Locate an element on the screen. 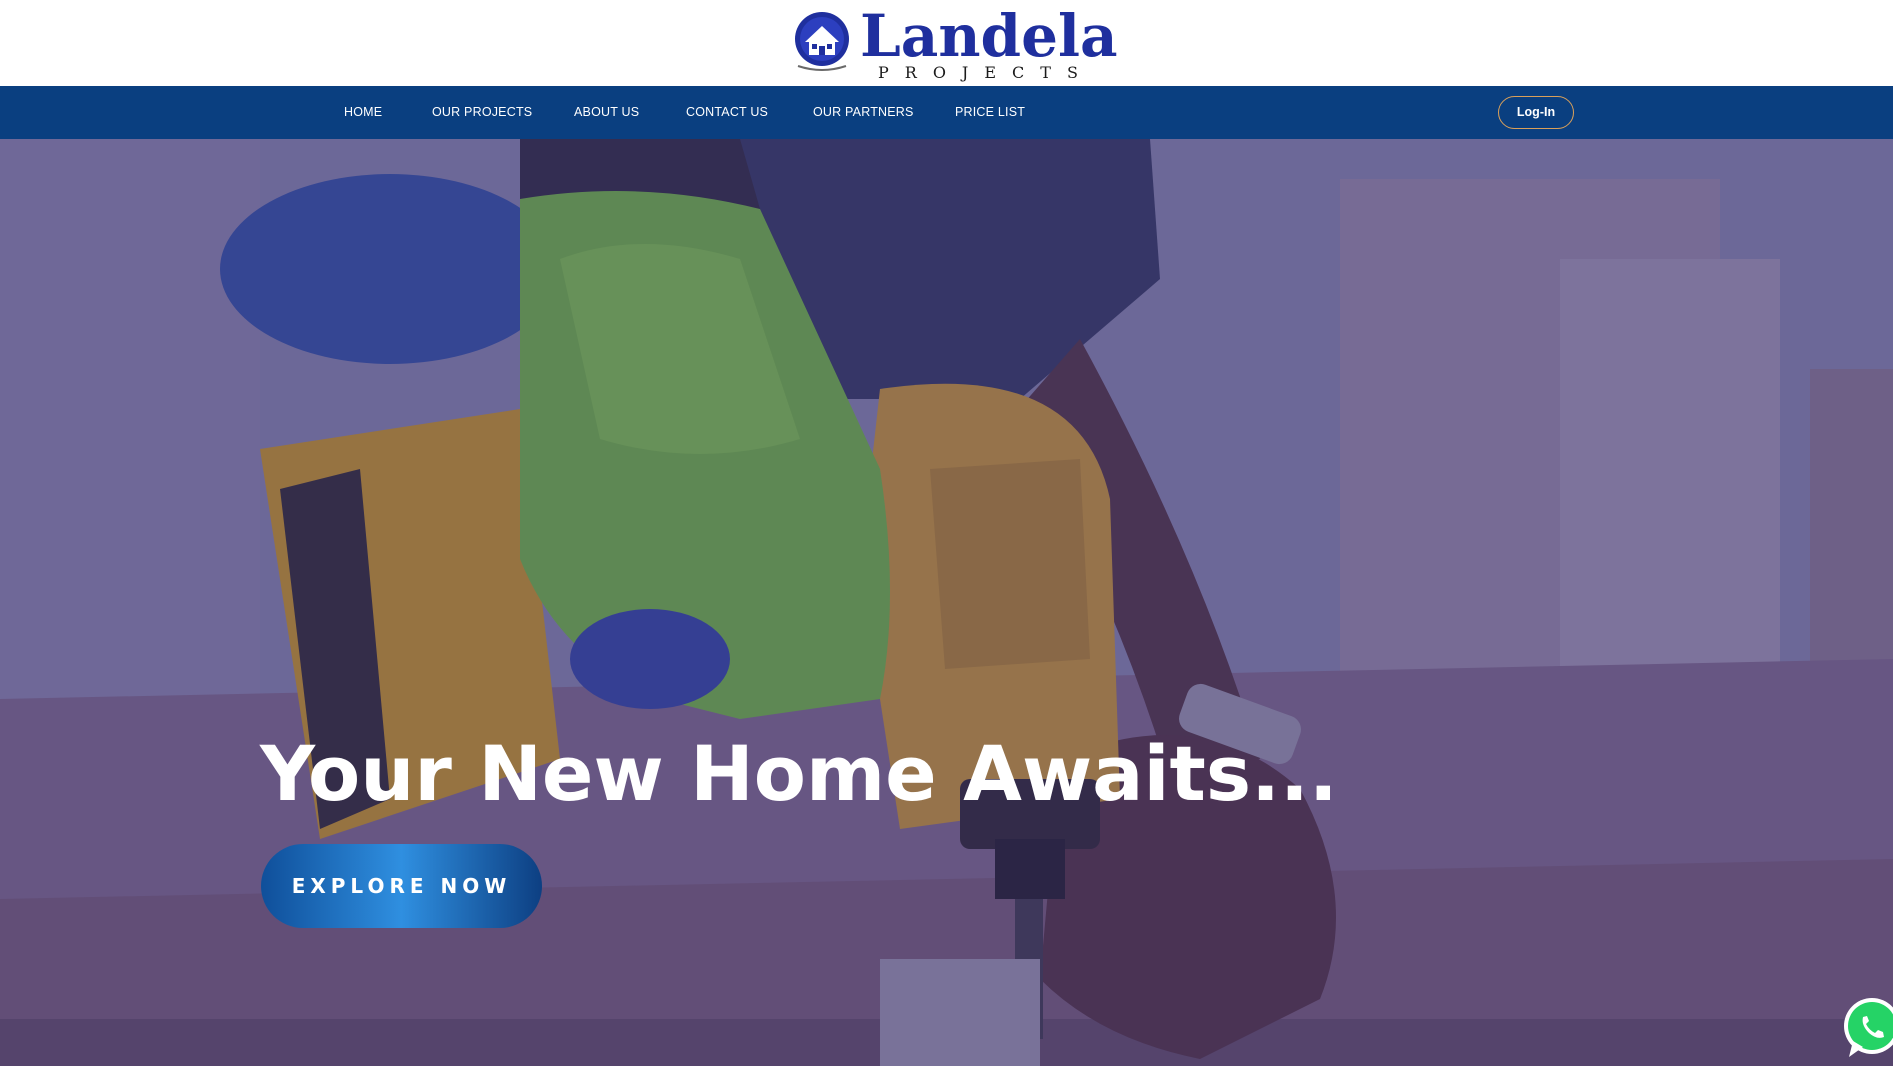 This screenshot has width=1893, height=1066. site-header: Landela PROJECTS is located at coordinates (946, 43).